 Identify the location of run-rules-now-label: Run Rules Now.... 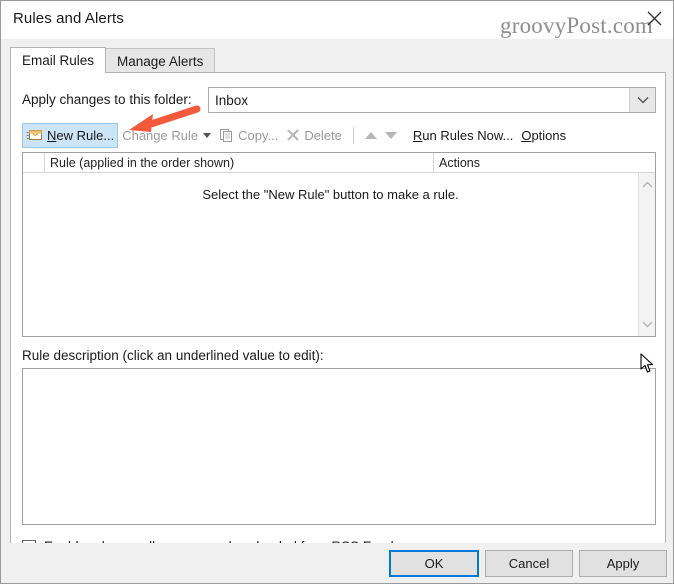
(463, 135).